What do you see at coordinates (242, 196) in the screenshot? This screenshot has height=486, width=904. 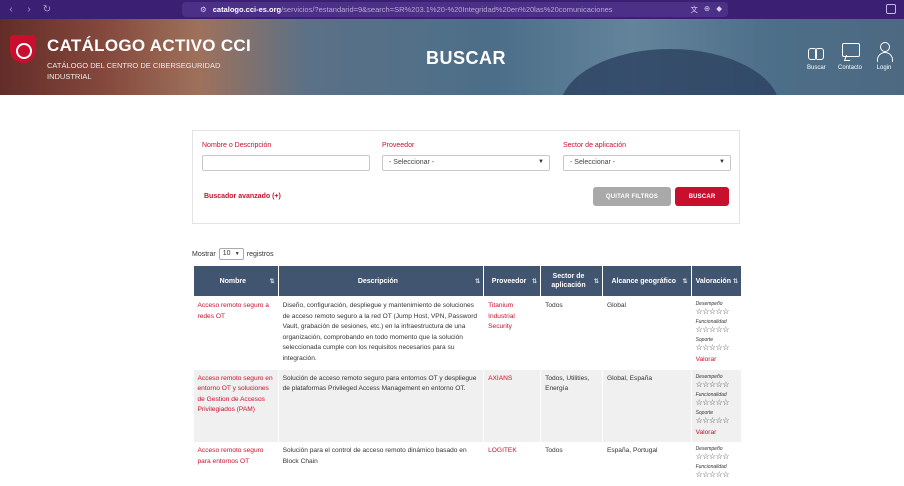 I see `advanced-search-link: Buscador avanzado (+)` at bounding box center [242, 196].